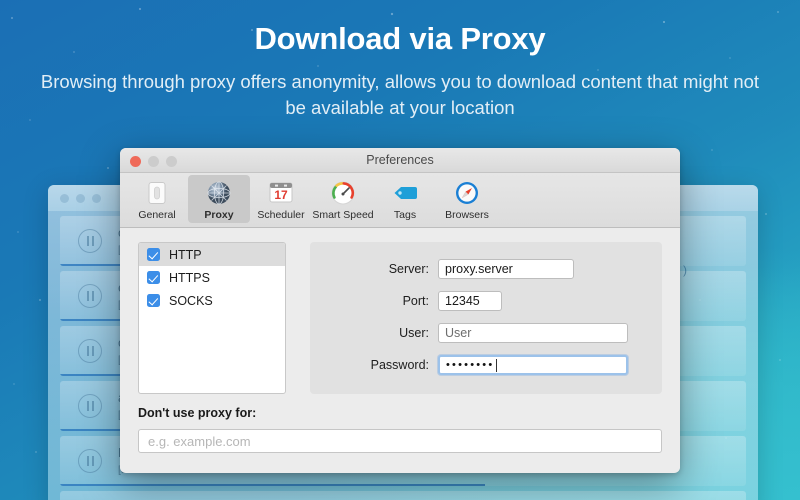  I want to click on device-icon, so click(157, 193).